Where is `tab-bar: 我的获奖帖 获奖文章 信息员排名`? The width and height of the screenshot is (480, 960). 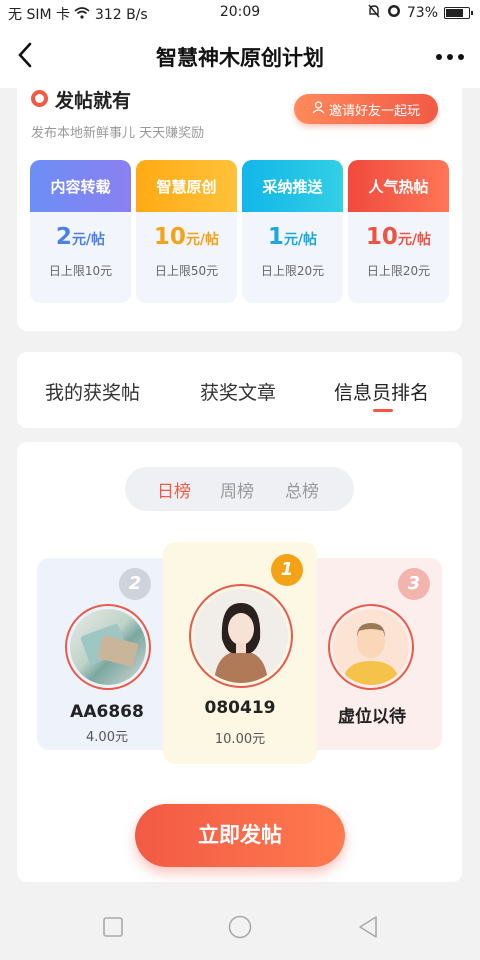
tab-bar: 我的获奖帖 获奖文章 信息员排名 is located at coordinates (239, 390).